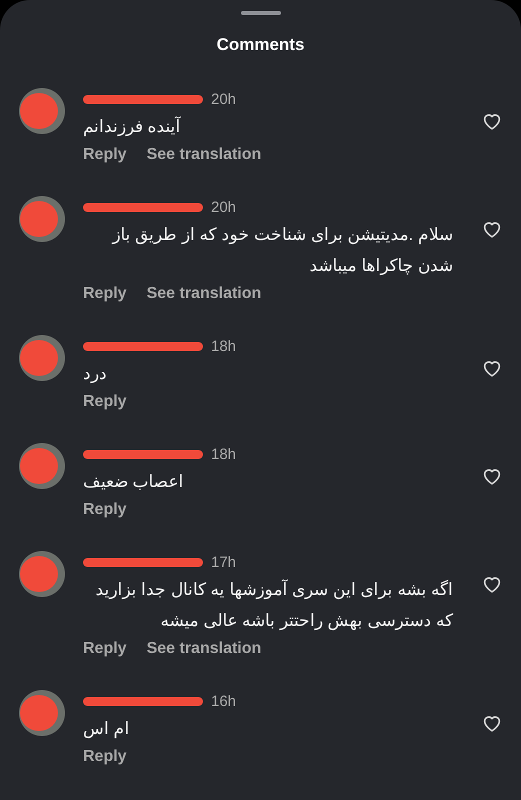 The height and width of the screenshot is (800, 521). Describe the element at coordinates (223, 701) in the screenshot. I see `comment-time: 16h` at that location.